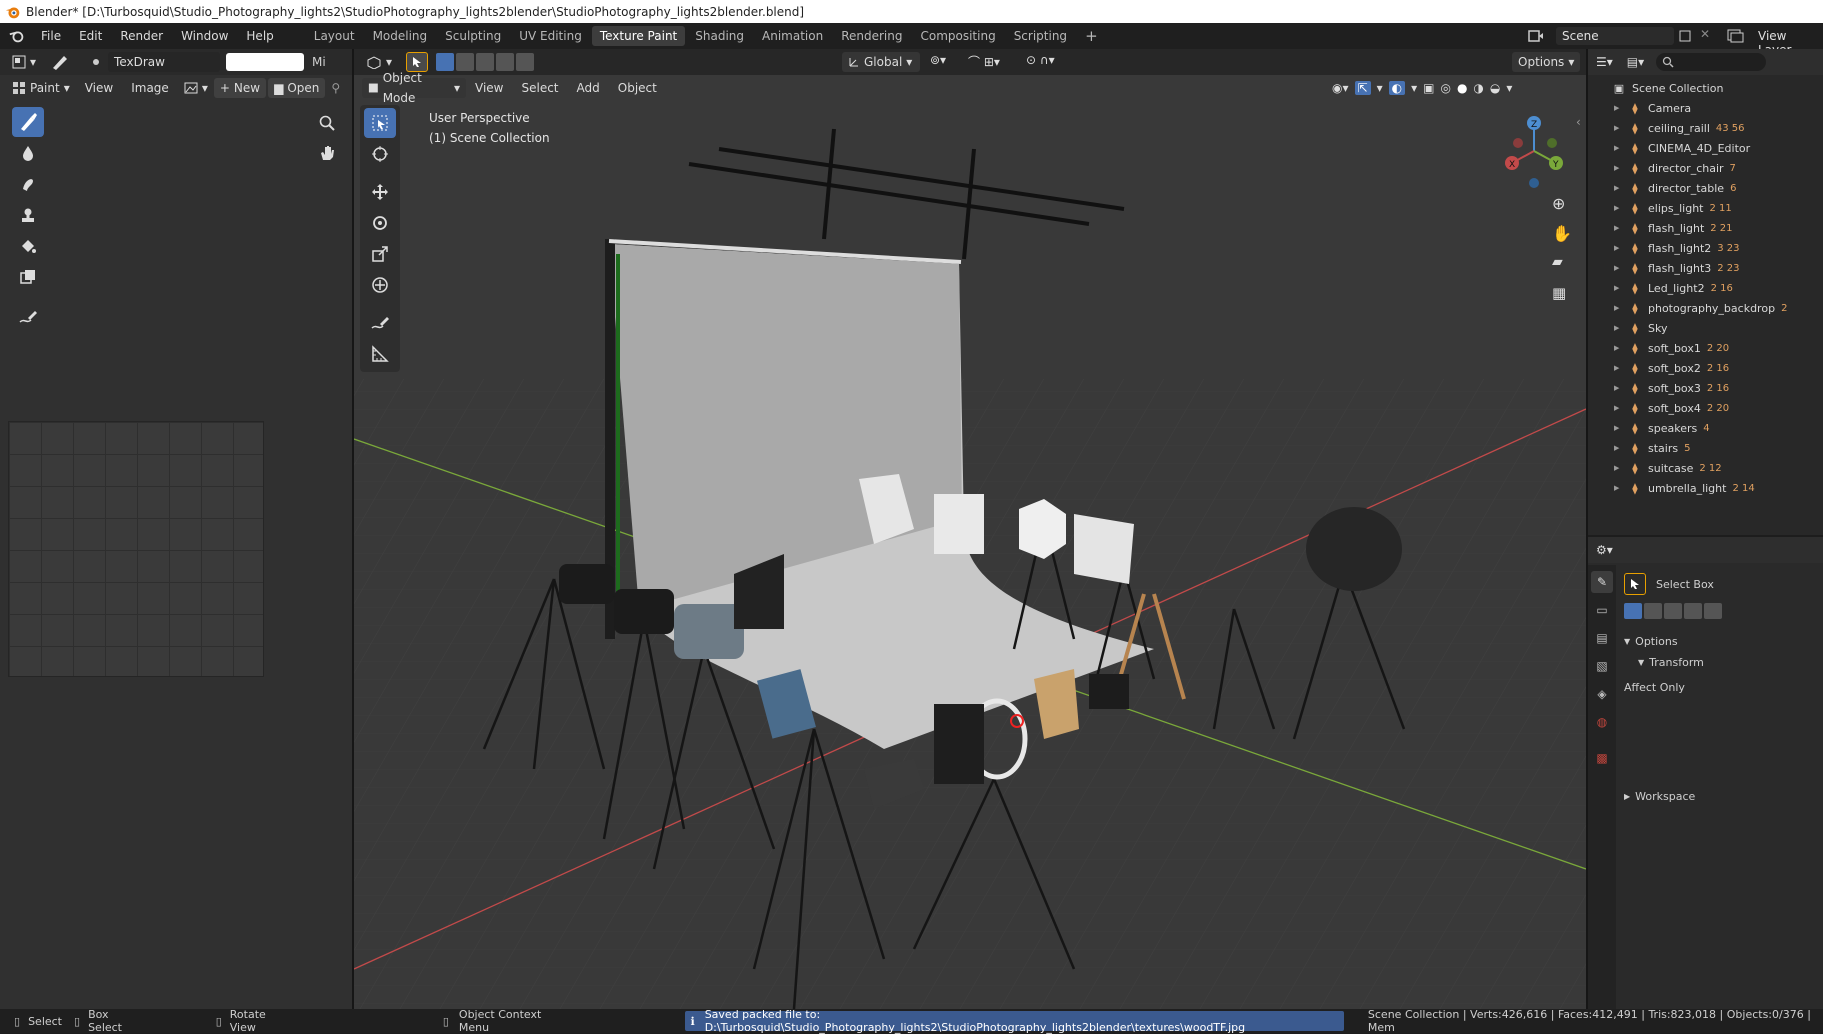  Describe the element at coordinates (380, 354) in the screenshot. I see `measure-tool` at that location.